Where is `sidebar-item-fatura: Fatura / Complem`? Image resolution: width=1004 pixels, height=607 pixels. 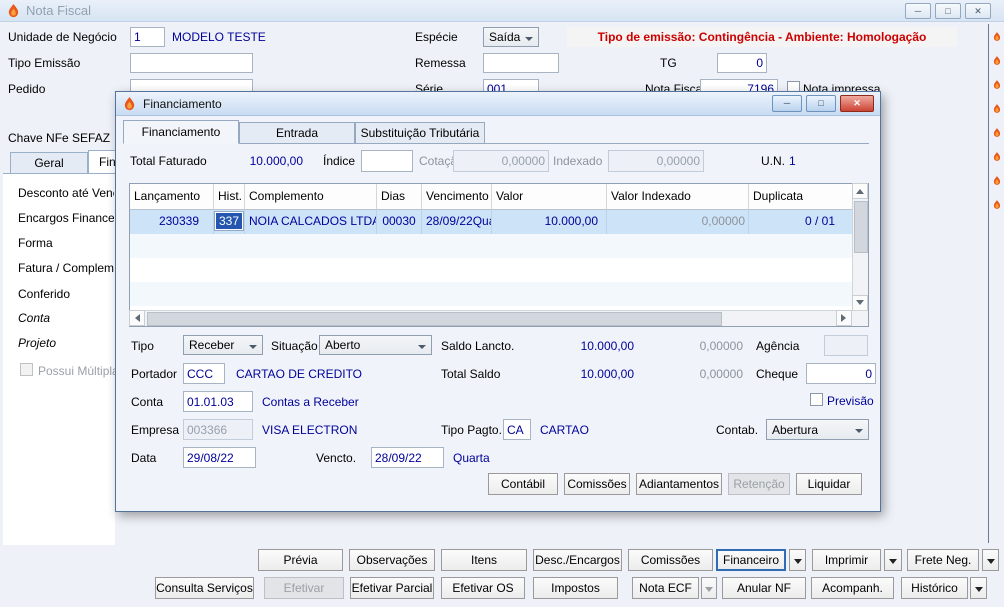
sidebar-item-fatura: Fatura / Complem is located at coordinates (66, 268).